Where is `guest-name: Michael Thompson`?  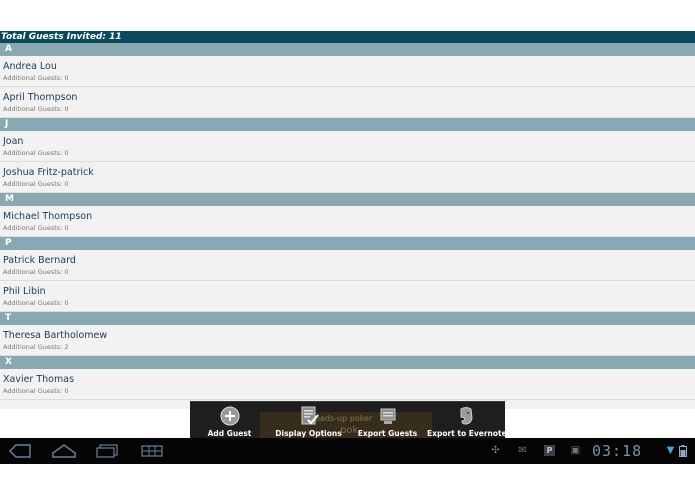 guest-name: Michael Thompson is located at coordinates (48, 216).